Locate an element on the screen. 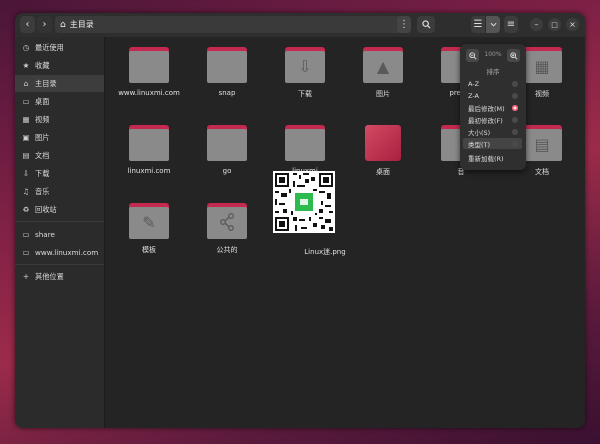  sort-option-label: 类型(T) is located at coordinates (479, 144).